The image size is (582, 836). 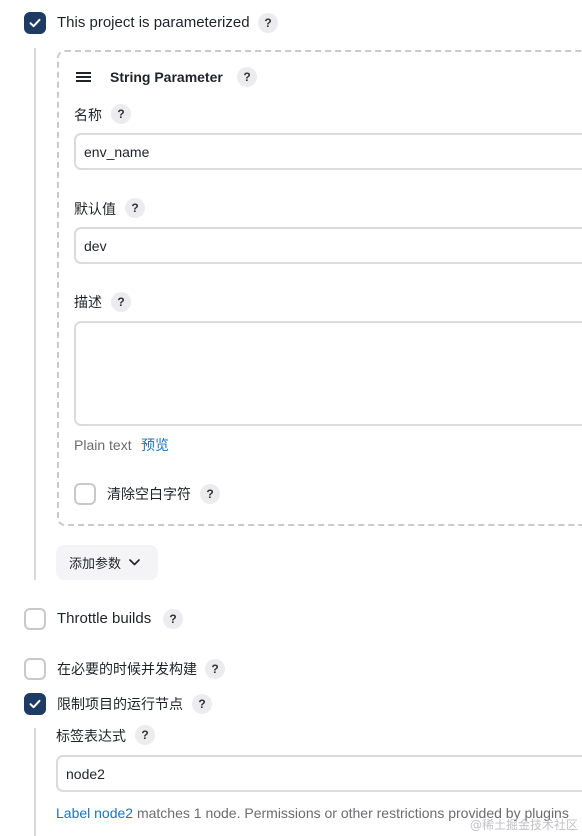 What do you see at coordinates (127, 669) in the screenshot?
I see `concurrent-label: 在必要的时候并发构建` at bounding box center [127, 669].